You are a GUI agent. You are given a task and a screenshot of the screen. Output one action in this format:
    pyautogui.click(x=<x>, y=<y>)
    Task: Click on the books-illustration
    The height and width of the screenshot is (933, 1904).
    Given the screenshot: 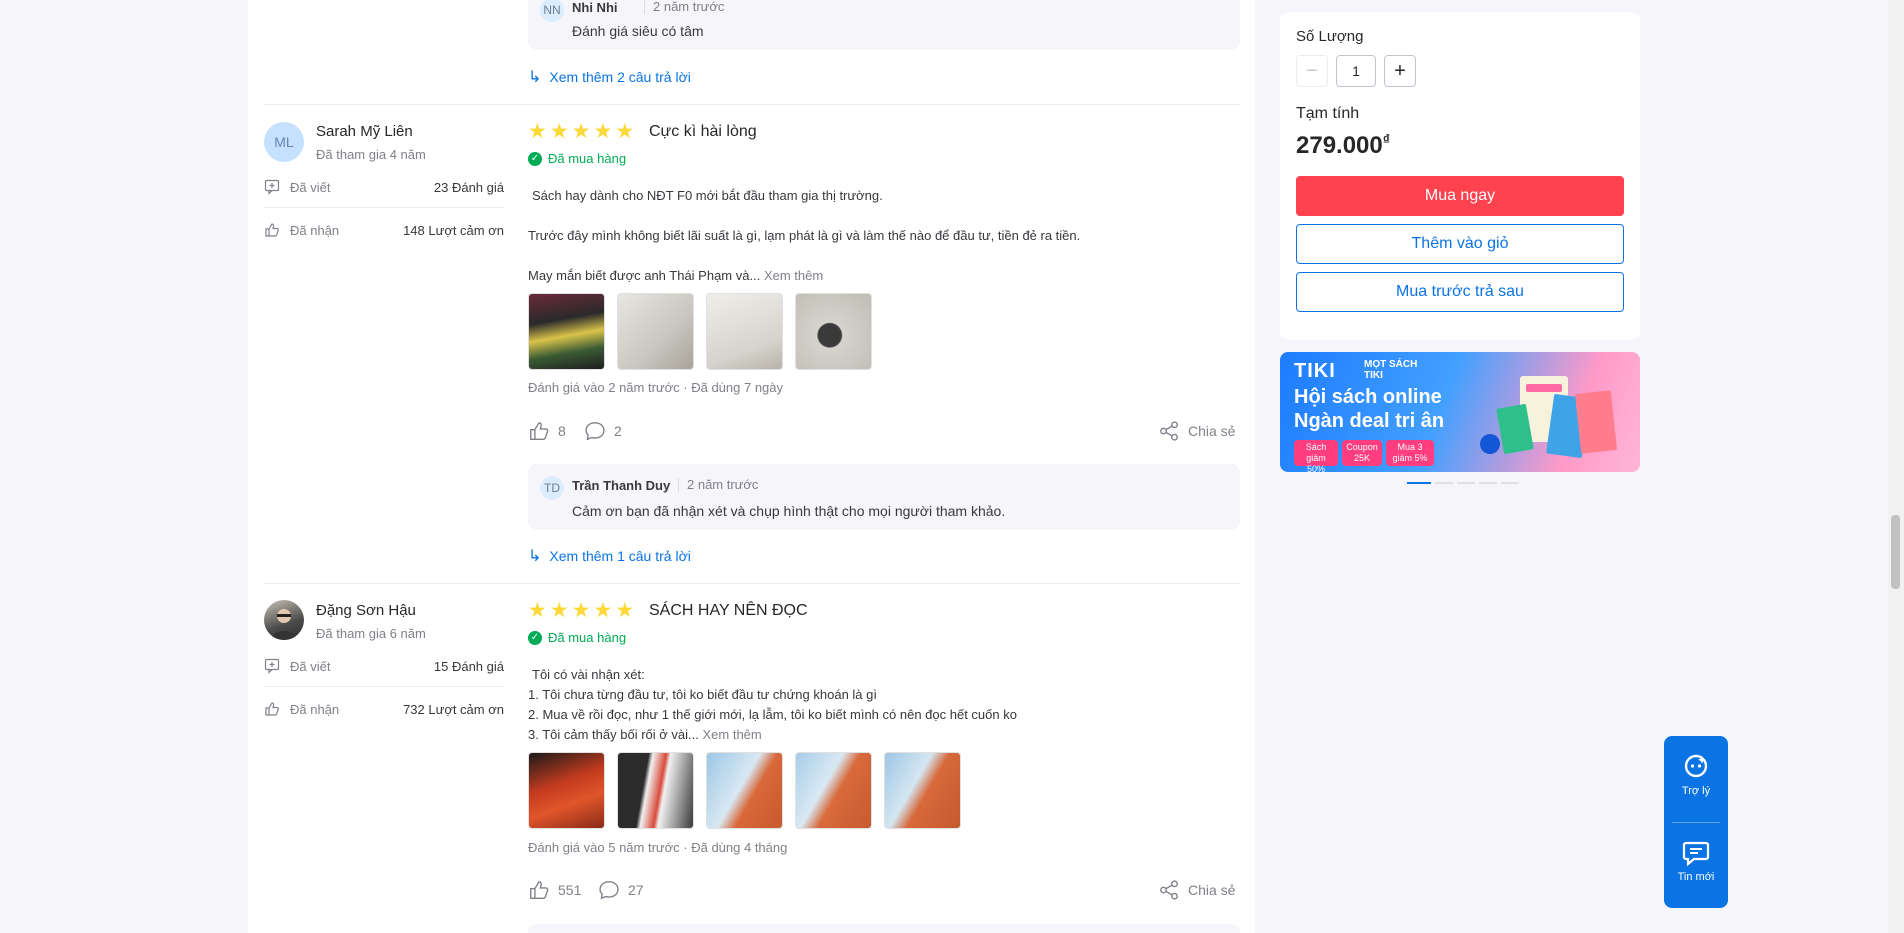 What is the action you would take?
    pyautogui.click(x=1548, y=417)
    